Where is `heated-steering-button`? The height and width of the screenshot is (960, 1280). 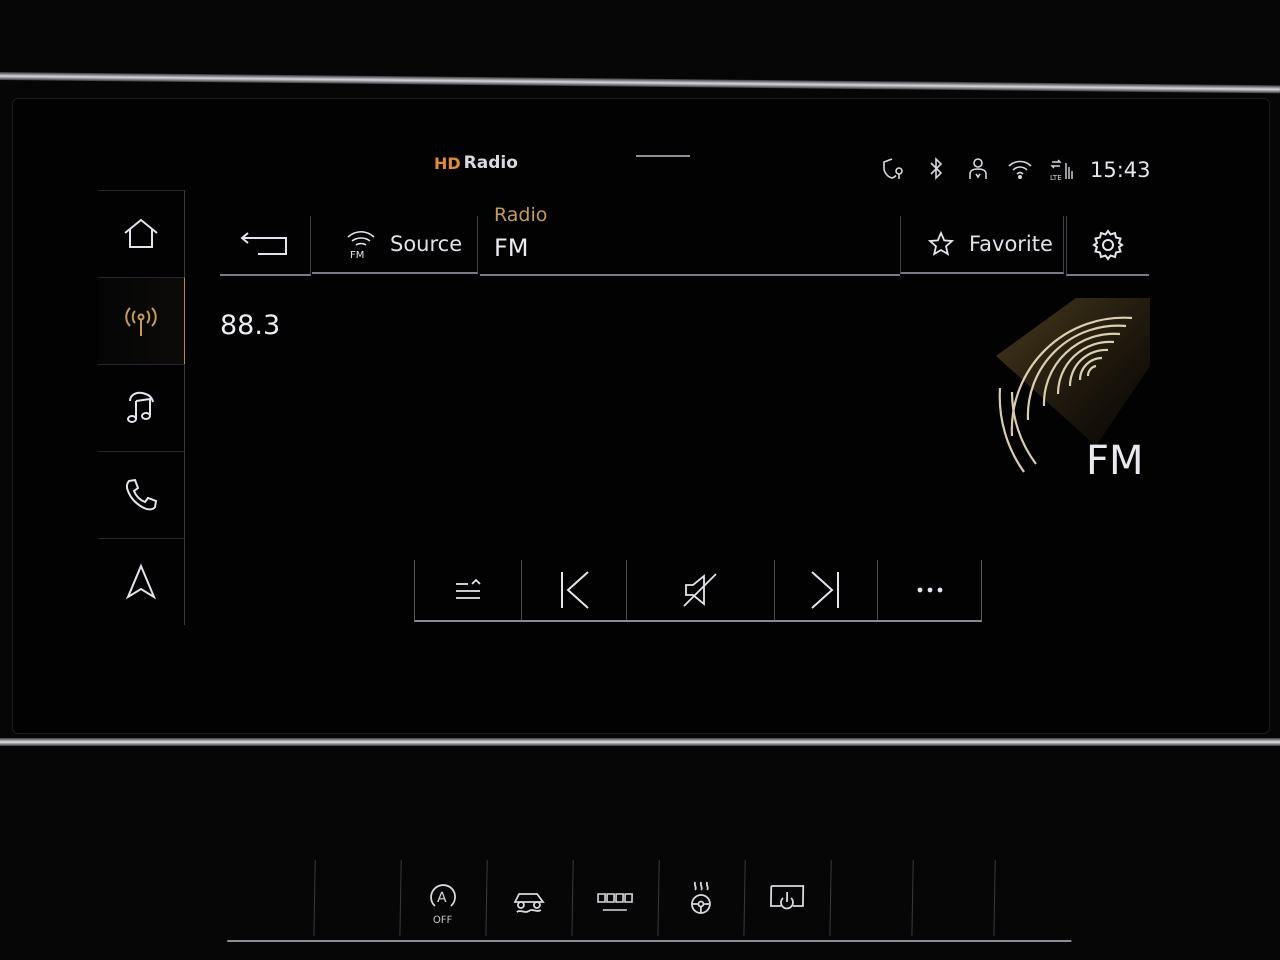
heated-steering-button is located at coordinates (701, 898).